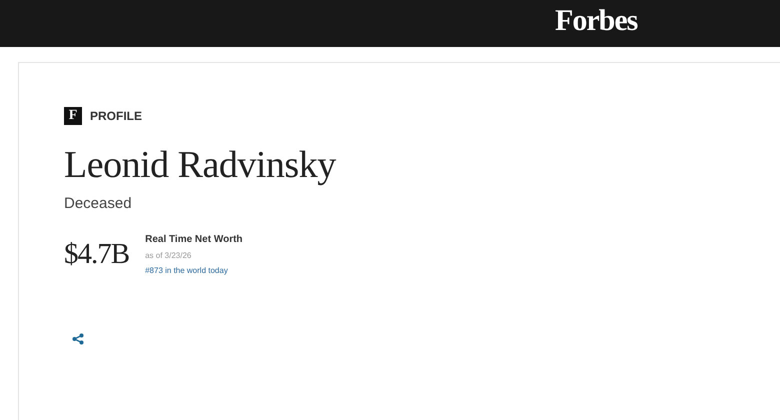 This screenshot has height=420, width=780. What do you see at coordinates (194, 239) in the screenshot?
I see `net-worth-title: Real Time Net Worth` at bounding box center [194, 239].